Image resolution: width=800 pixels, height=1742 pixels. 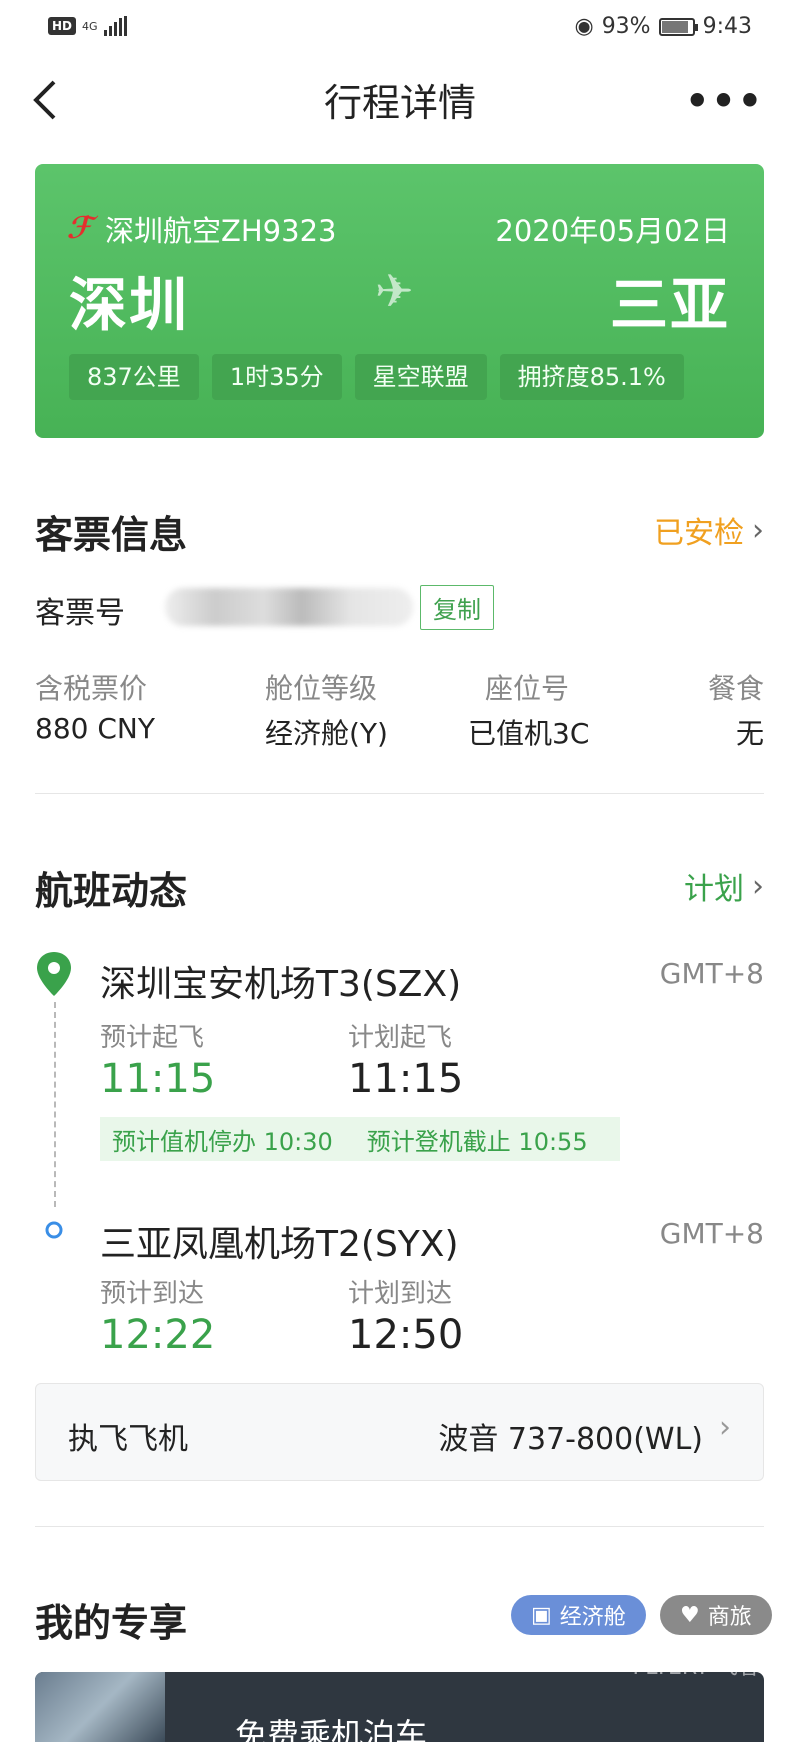 I want to click on eye-icon: ◉, so click(x=584, y=26).